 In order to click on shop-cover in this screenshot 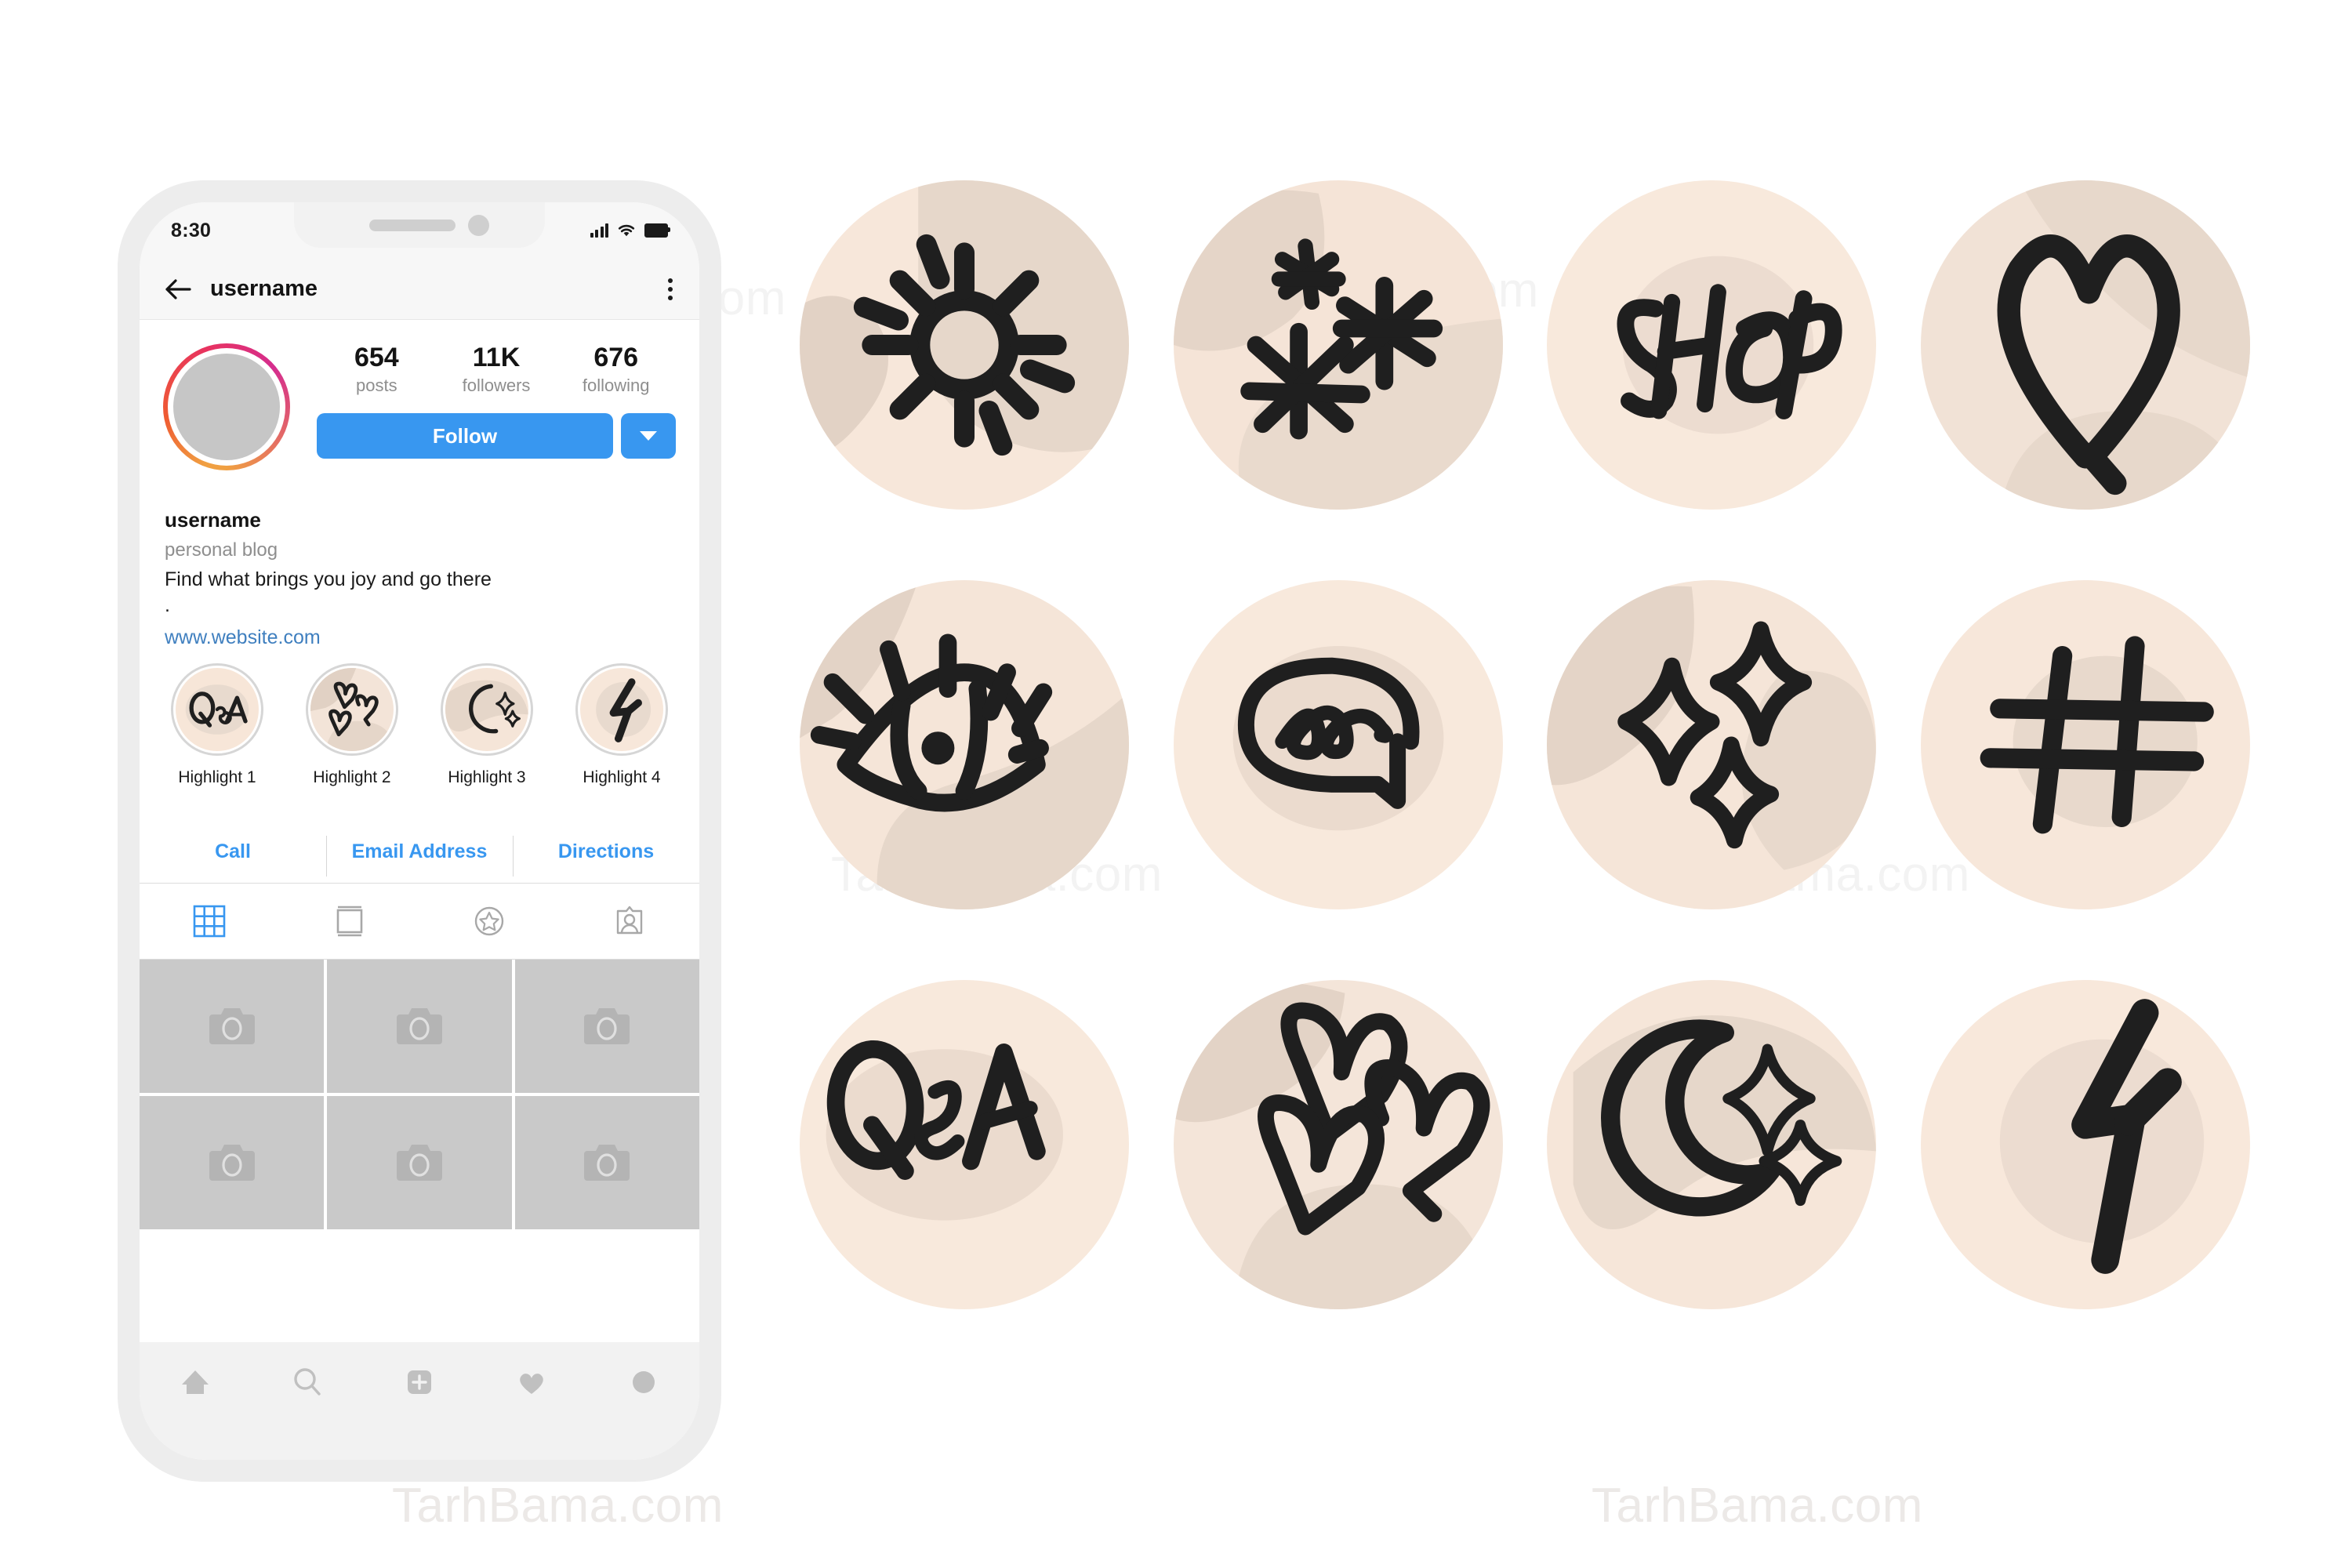, I will do `click(1711, 345)`.